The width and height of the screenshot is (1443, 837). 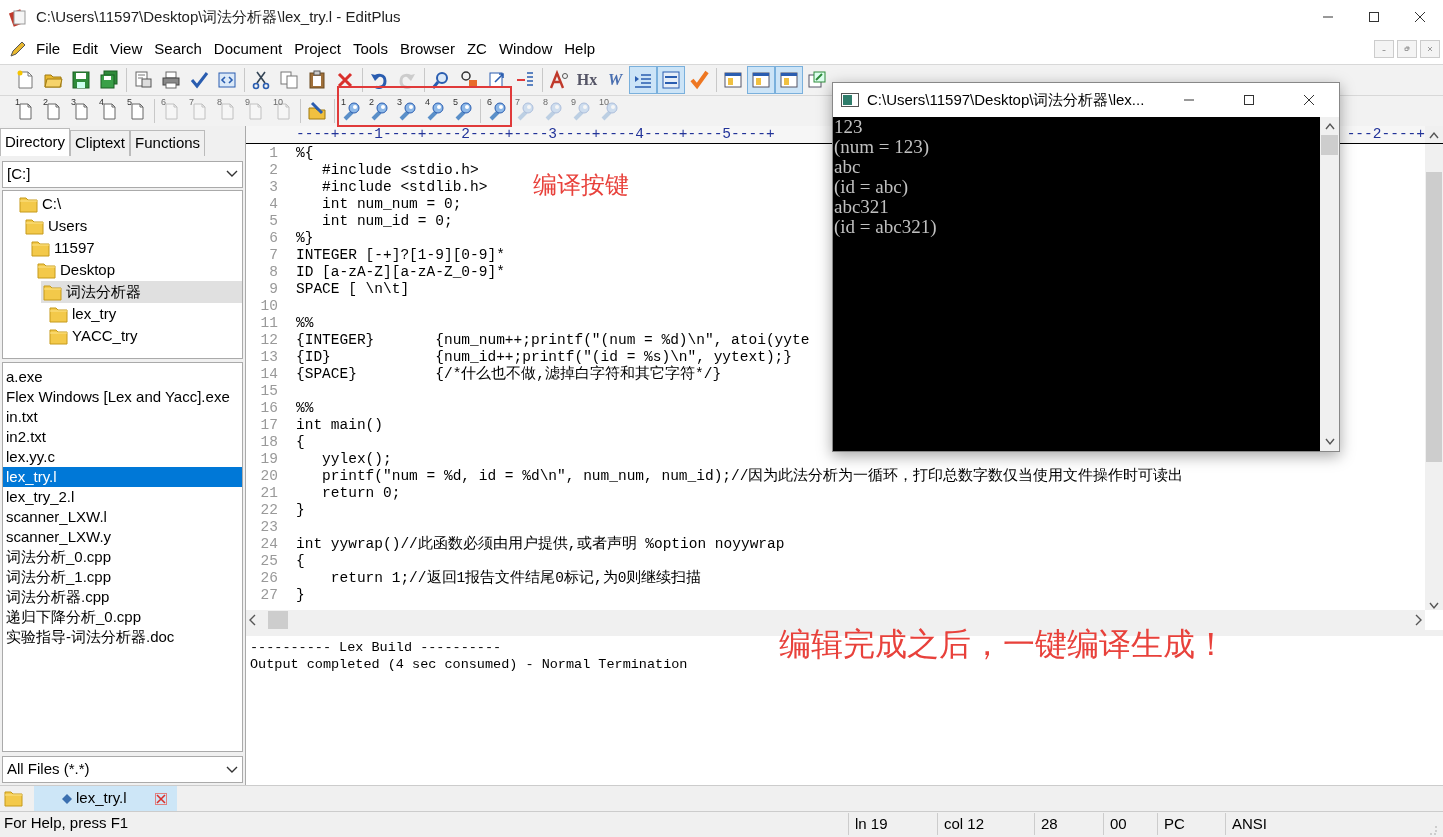 What do you see at coordinates (35, 142) in the screenshot?
I see `sidebar-tab: Directory` at bounding box center [35, 142].